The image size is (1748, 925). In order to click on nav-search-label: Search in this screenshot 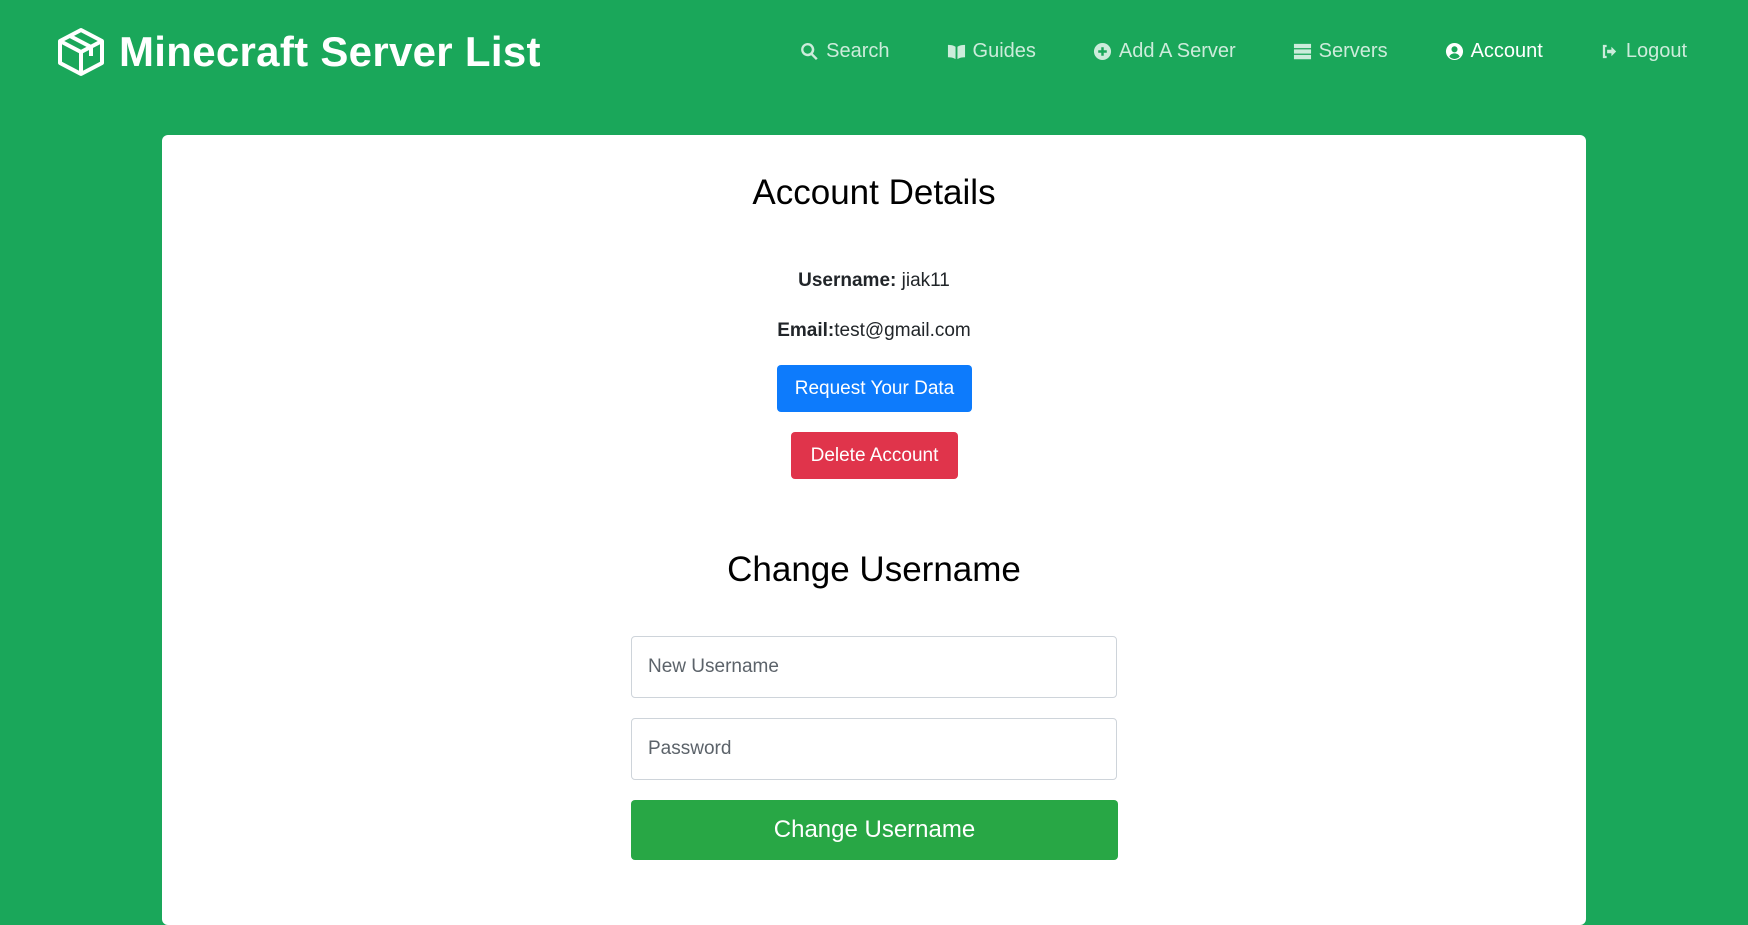, I will do `click(858, 51)`.